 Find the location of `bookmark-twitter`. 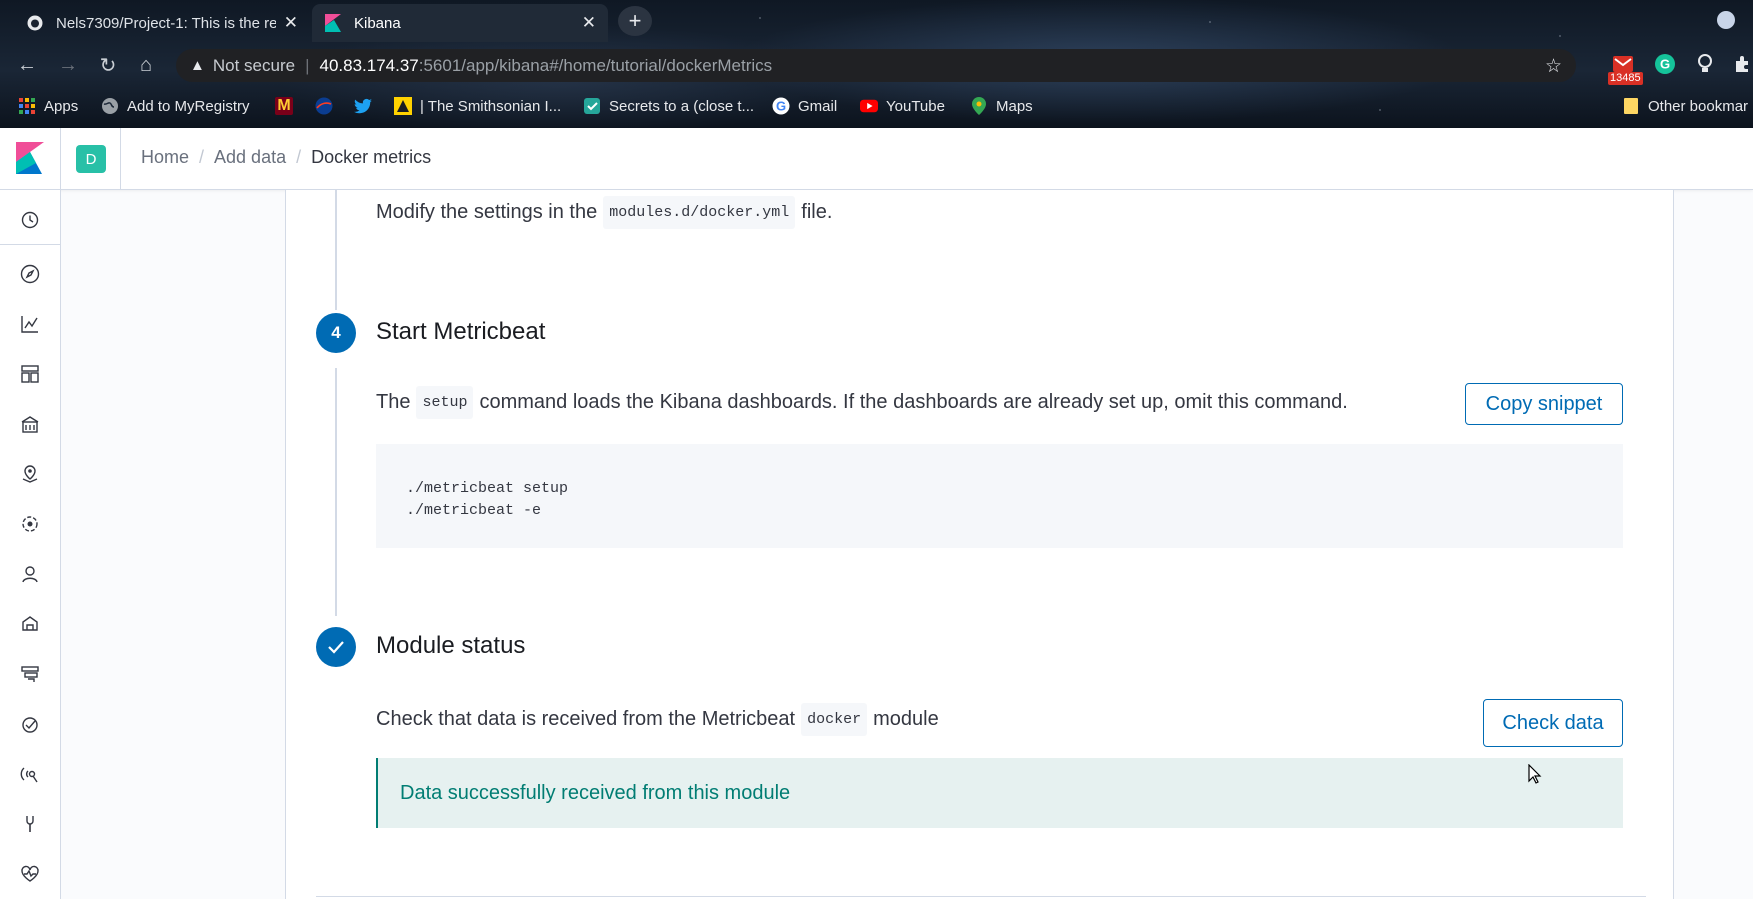

bookmark-twitter is located at coordinates (367, 106).